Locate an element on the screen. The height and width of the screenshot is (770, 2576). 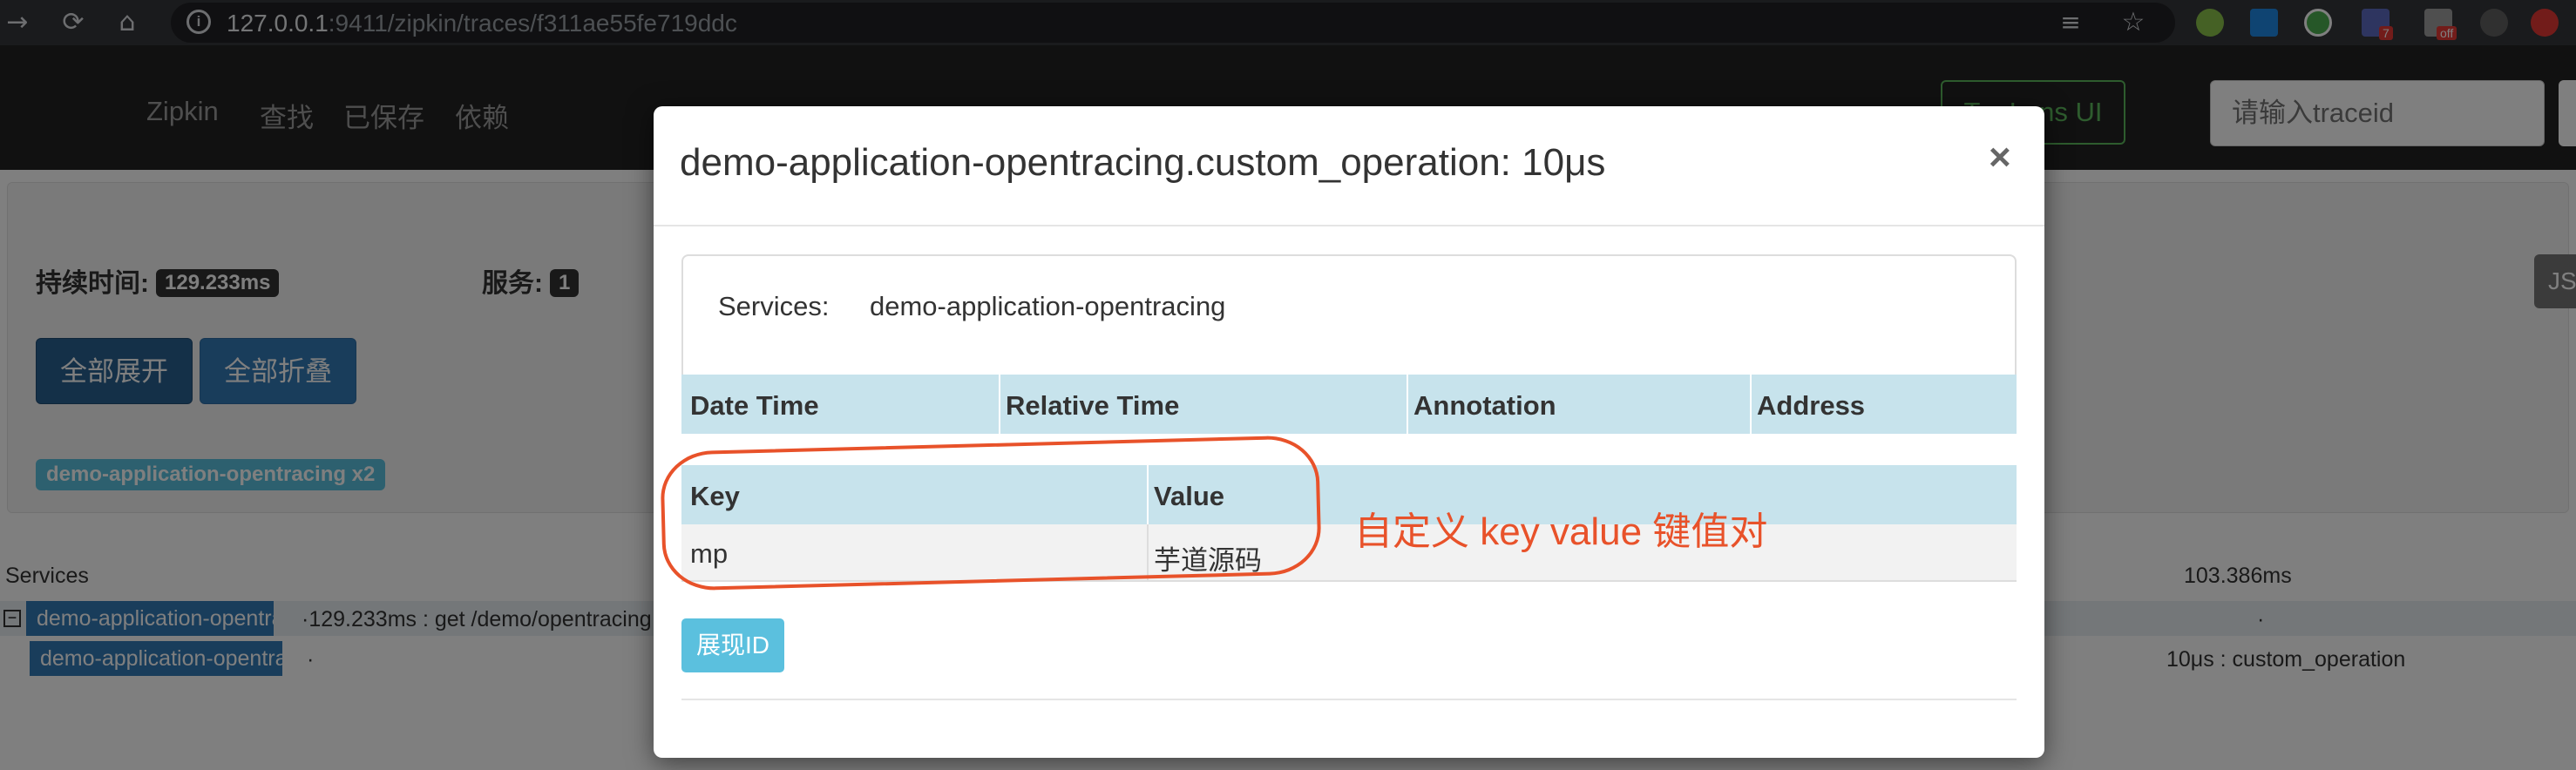
services-value: demo-application-opentracing is located at coordinates (1048, 306).